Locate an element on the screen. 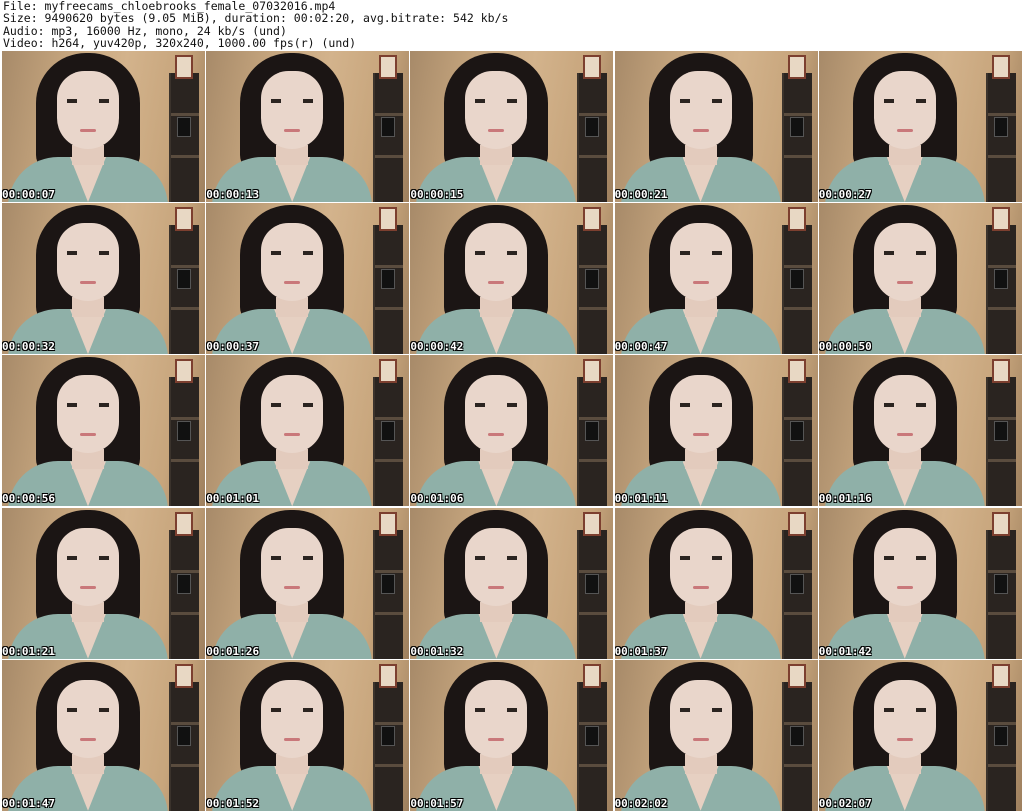 Image resolution: width=1024 pixels, height=811 pixels. video-thumbnail: 00:00:42 is located at coordinates (512, 279).